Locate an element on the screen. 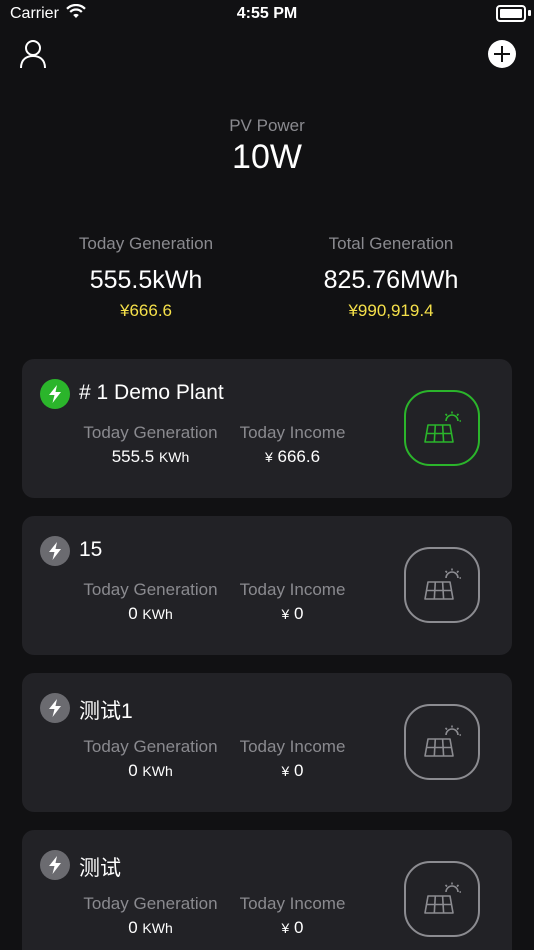  income-value: ¥ 666.6 is located at coordinates (292, 457).